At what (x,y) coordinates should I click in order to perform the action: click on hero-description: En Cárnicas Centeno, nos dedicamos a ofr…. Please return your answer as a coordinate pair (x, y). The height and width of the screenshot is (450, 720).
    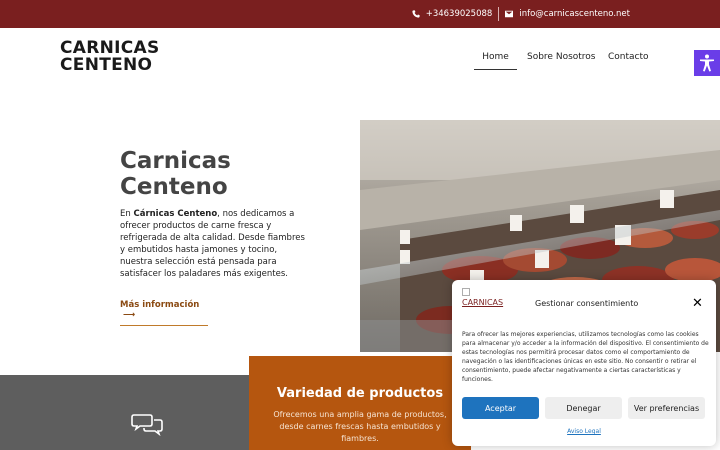
    Looking at the image, I should click on (213, 244).